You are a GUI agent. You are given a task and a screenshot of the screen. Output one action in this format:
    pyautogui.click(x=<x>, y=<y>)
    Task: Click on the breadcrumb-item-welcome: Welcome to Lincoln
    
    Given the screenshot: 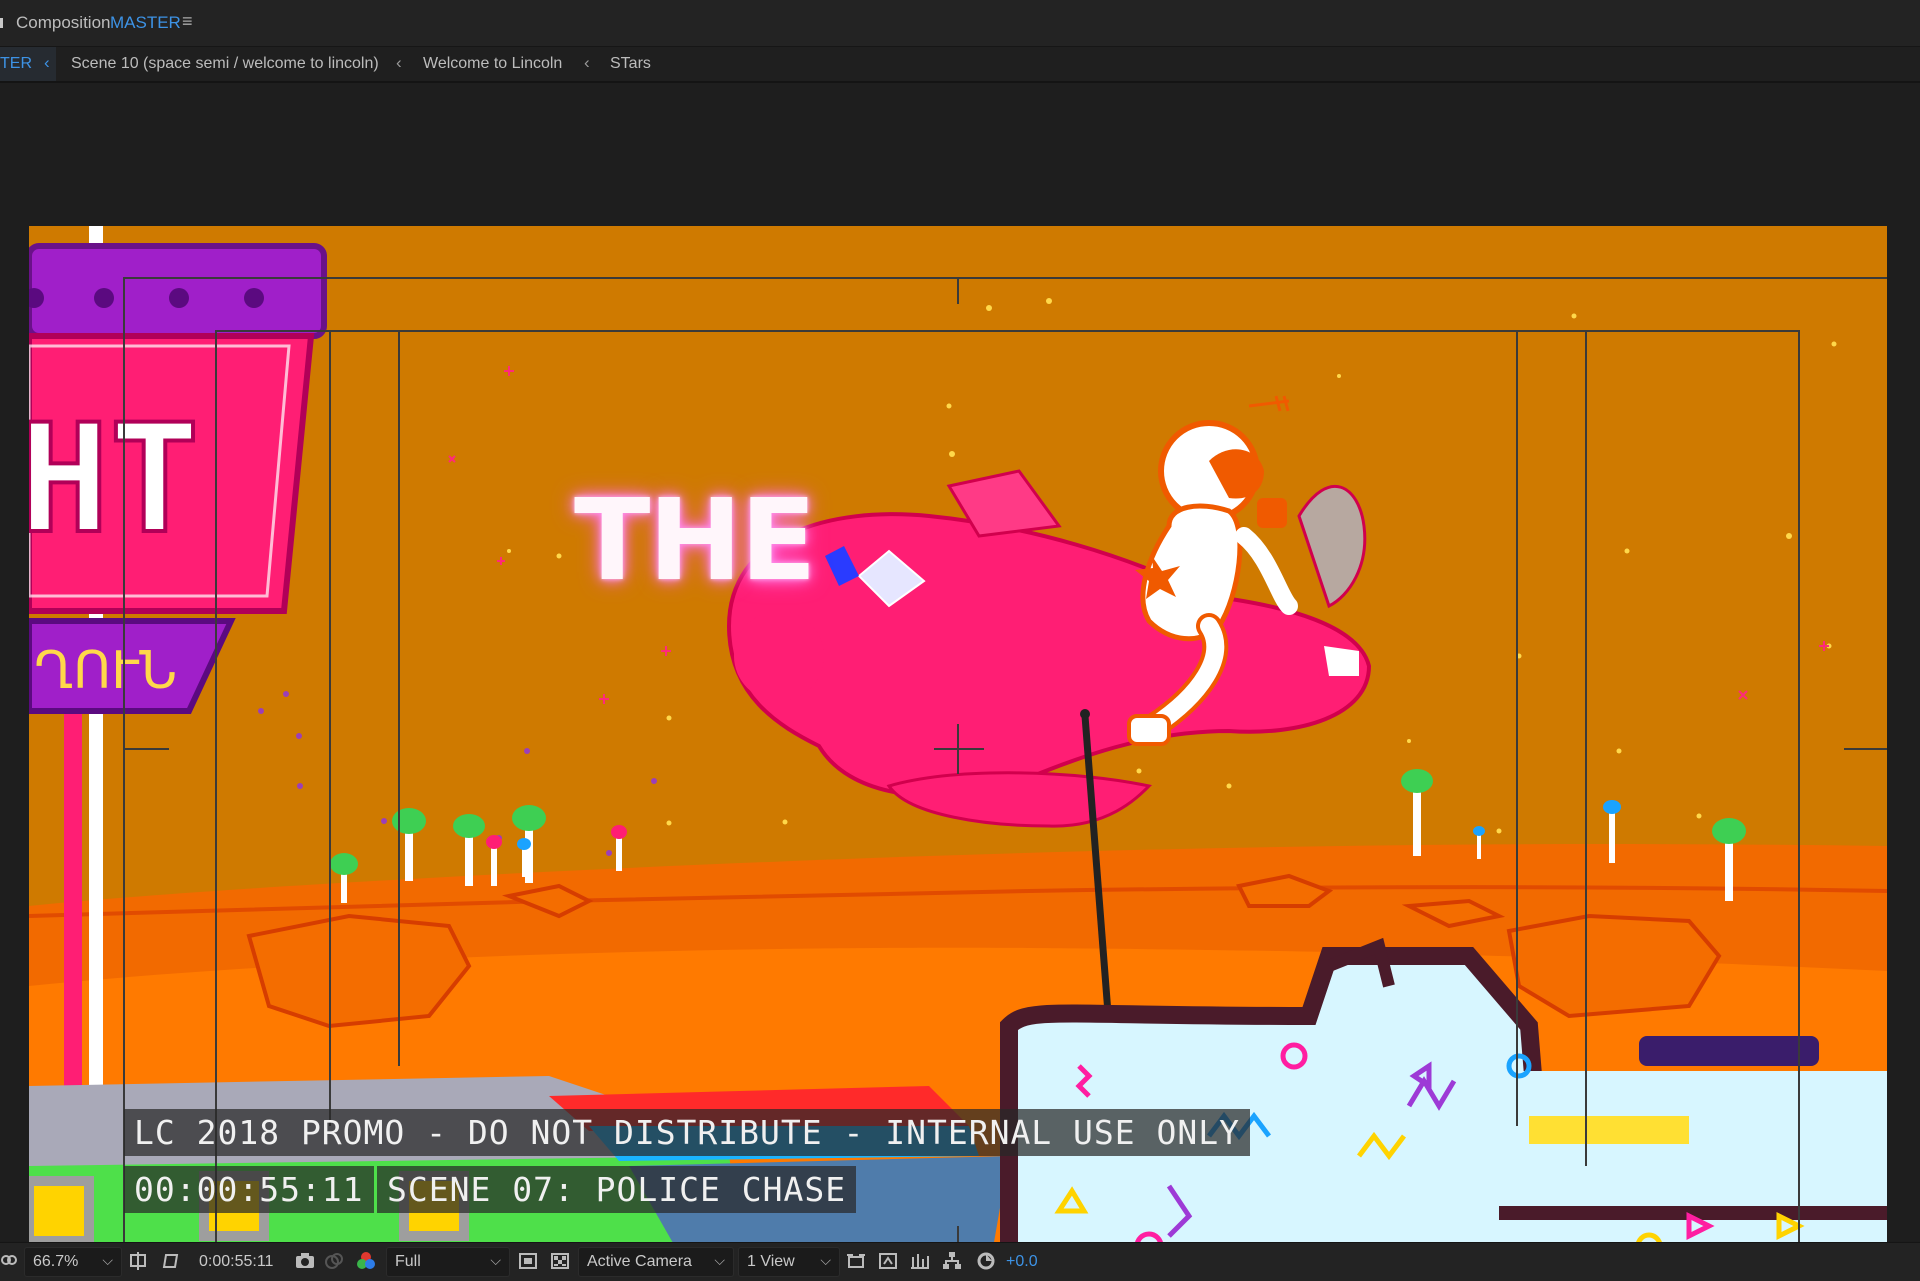 What is the action you would take?
    pyautogui.click(x=492, y=64)
    